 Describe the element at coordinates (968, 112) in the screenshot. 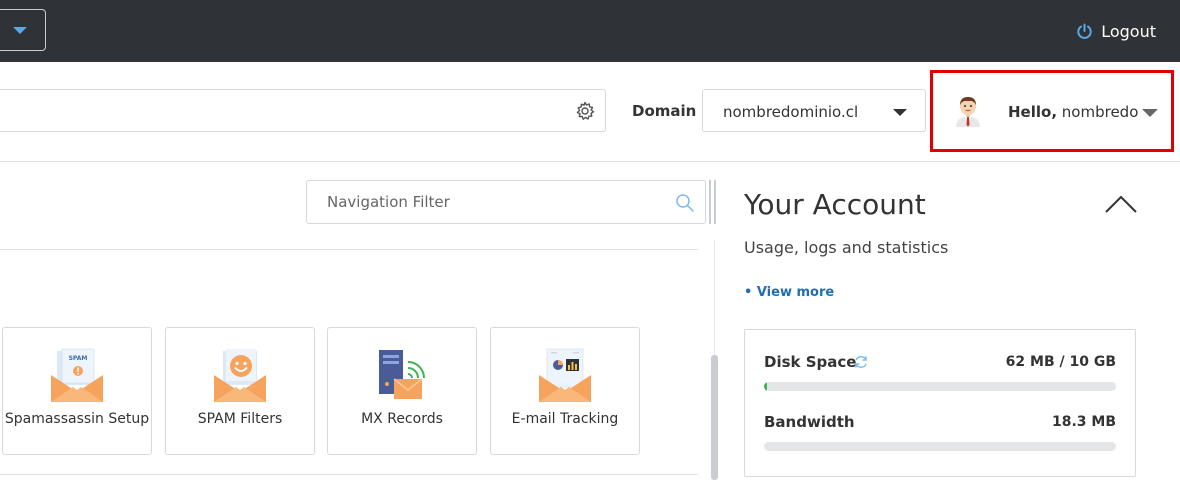

I see `avatar` at that location.